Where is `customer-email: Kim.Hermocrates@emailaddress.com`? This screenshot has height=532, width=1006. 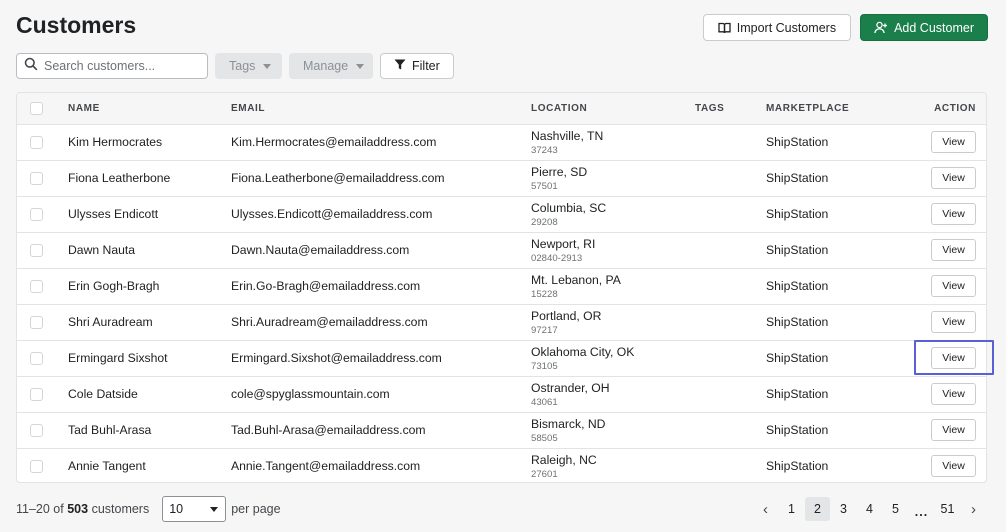
customer-email: Kim.Hermocrates@emailaddress.com is located at coordinates (381, 142).